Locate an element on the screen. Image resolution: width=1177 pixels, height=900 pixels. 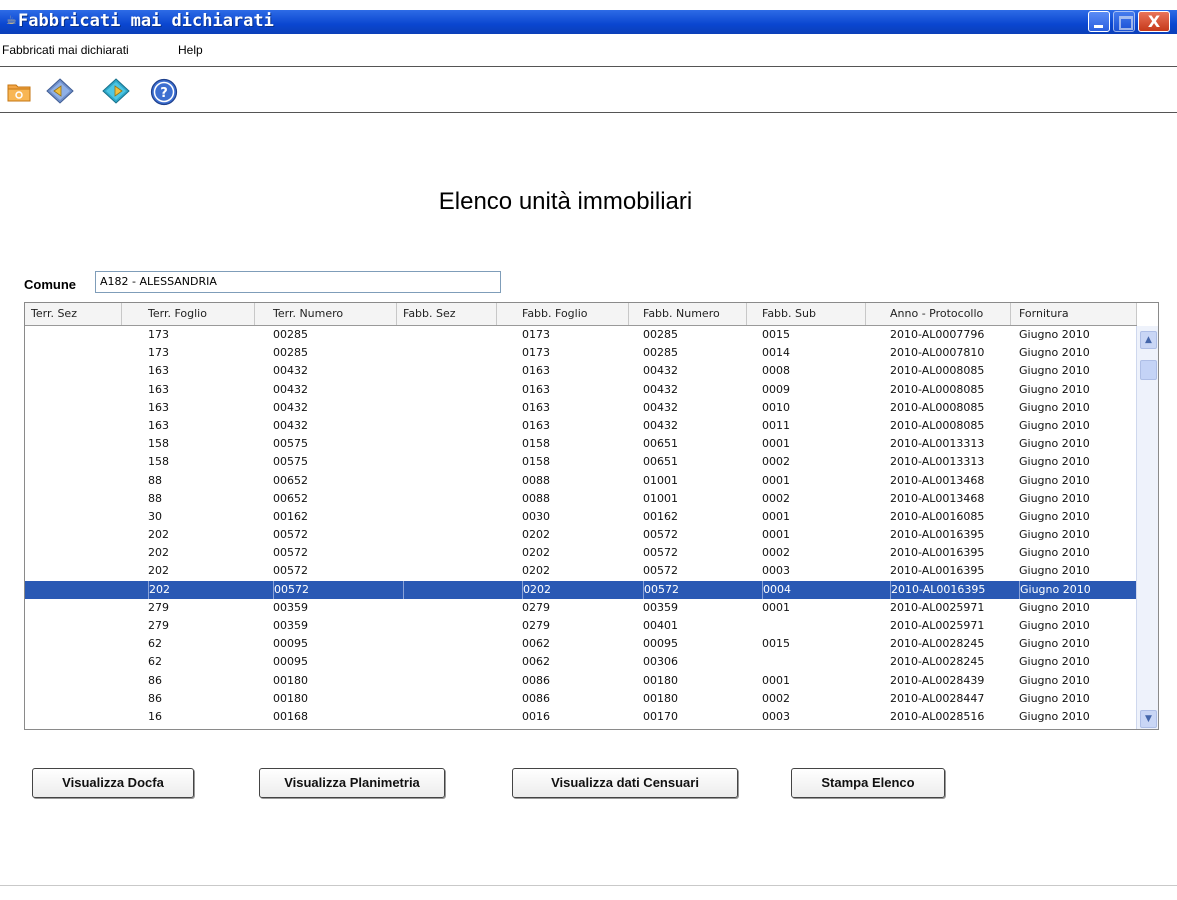
table-cell: 0001 is located at coordinates (776, 516).